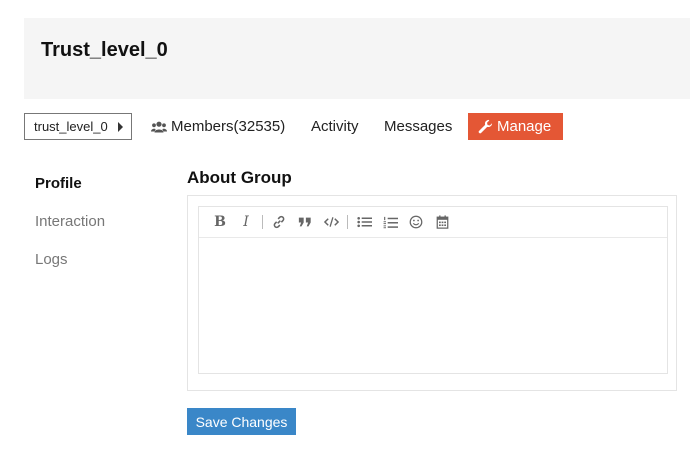  I want to click on wrench-icon, so click(485, 126).